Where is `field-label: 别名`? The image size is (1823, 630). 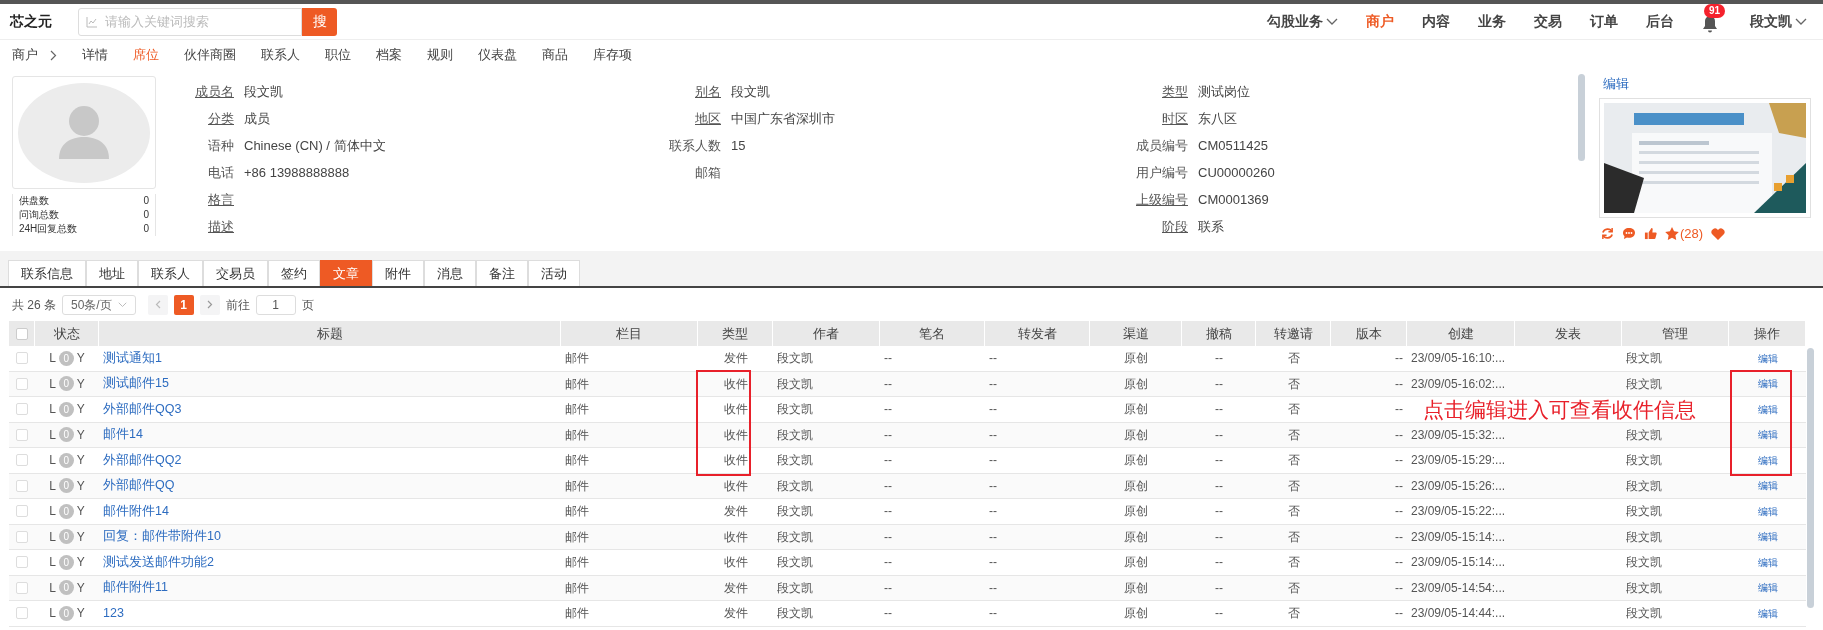
field-label: 别名 is located at coordinates (676, 92).